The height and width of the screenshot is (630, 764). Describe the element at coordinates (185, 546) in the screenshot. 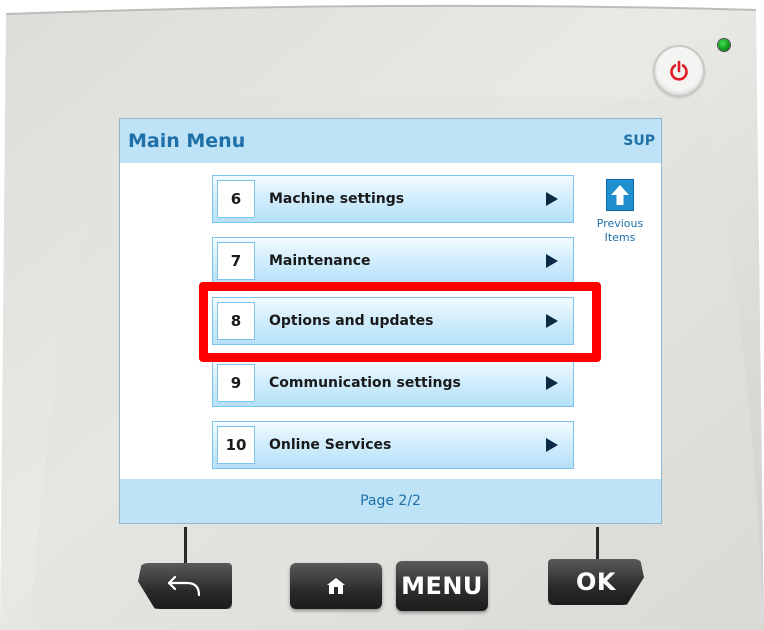

I see `back-button-connector` at that location.